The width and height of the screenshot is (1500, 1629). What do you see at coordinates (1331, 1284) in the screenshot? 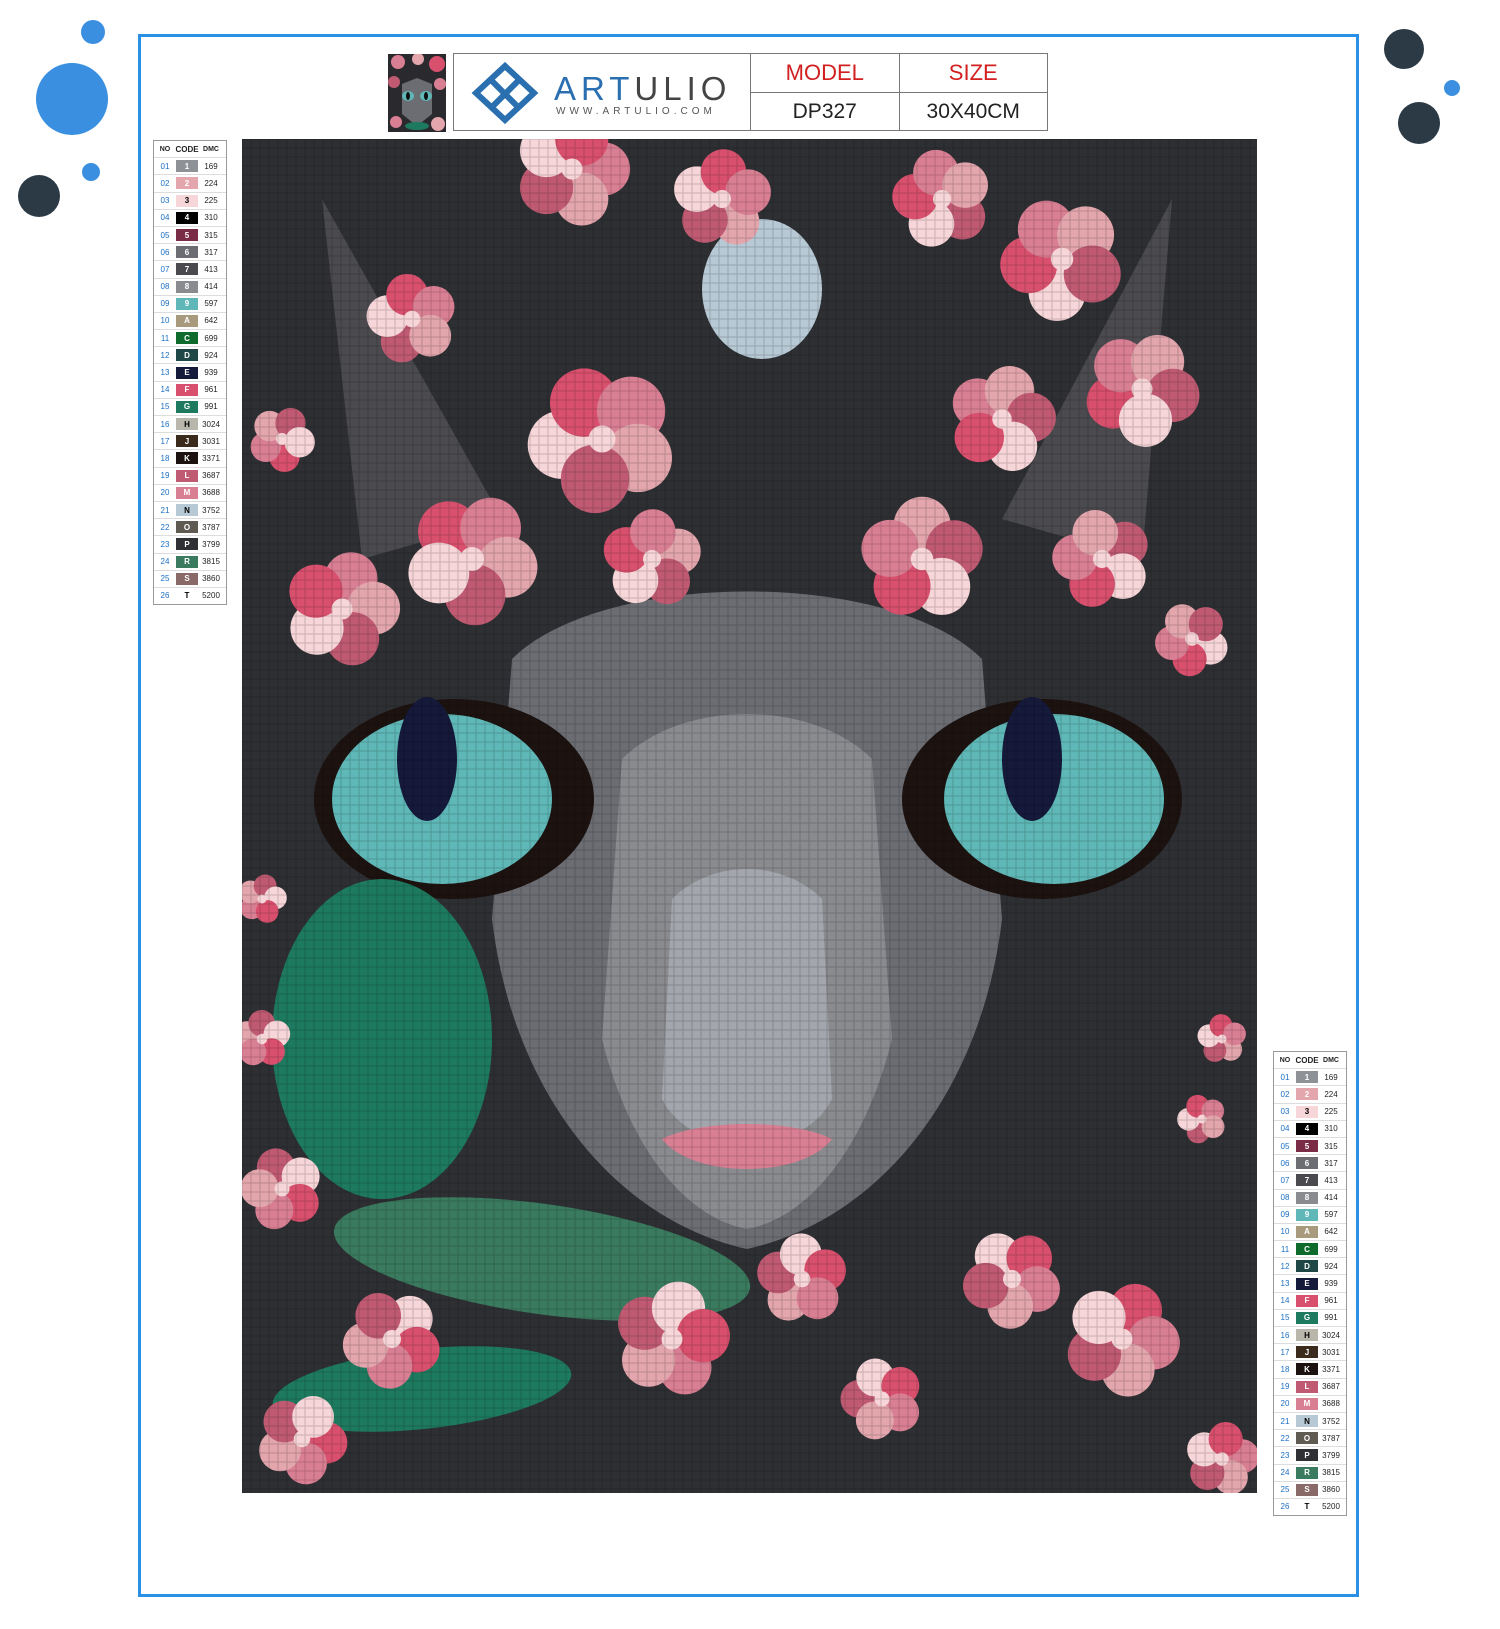
I see `legend-dmc: 939` at bounding box center [1331, 1284].